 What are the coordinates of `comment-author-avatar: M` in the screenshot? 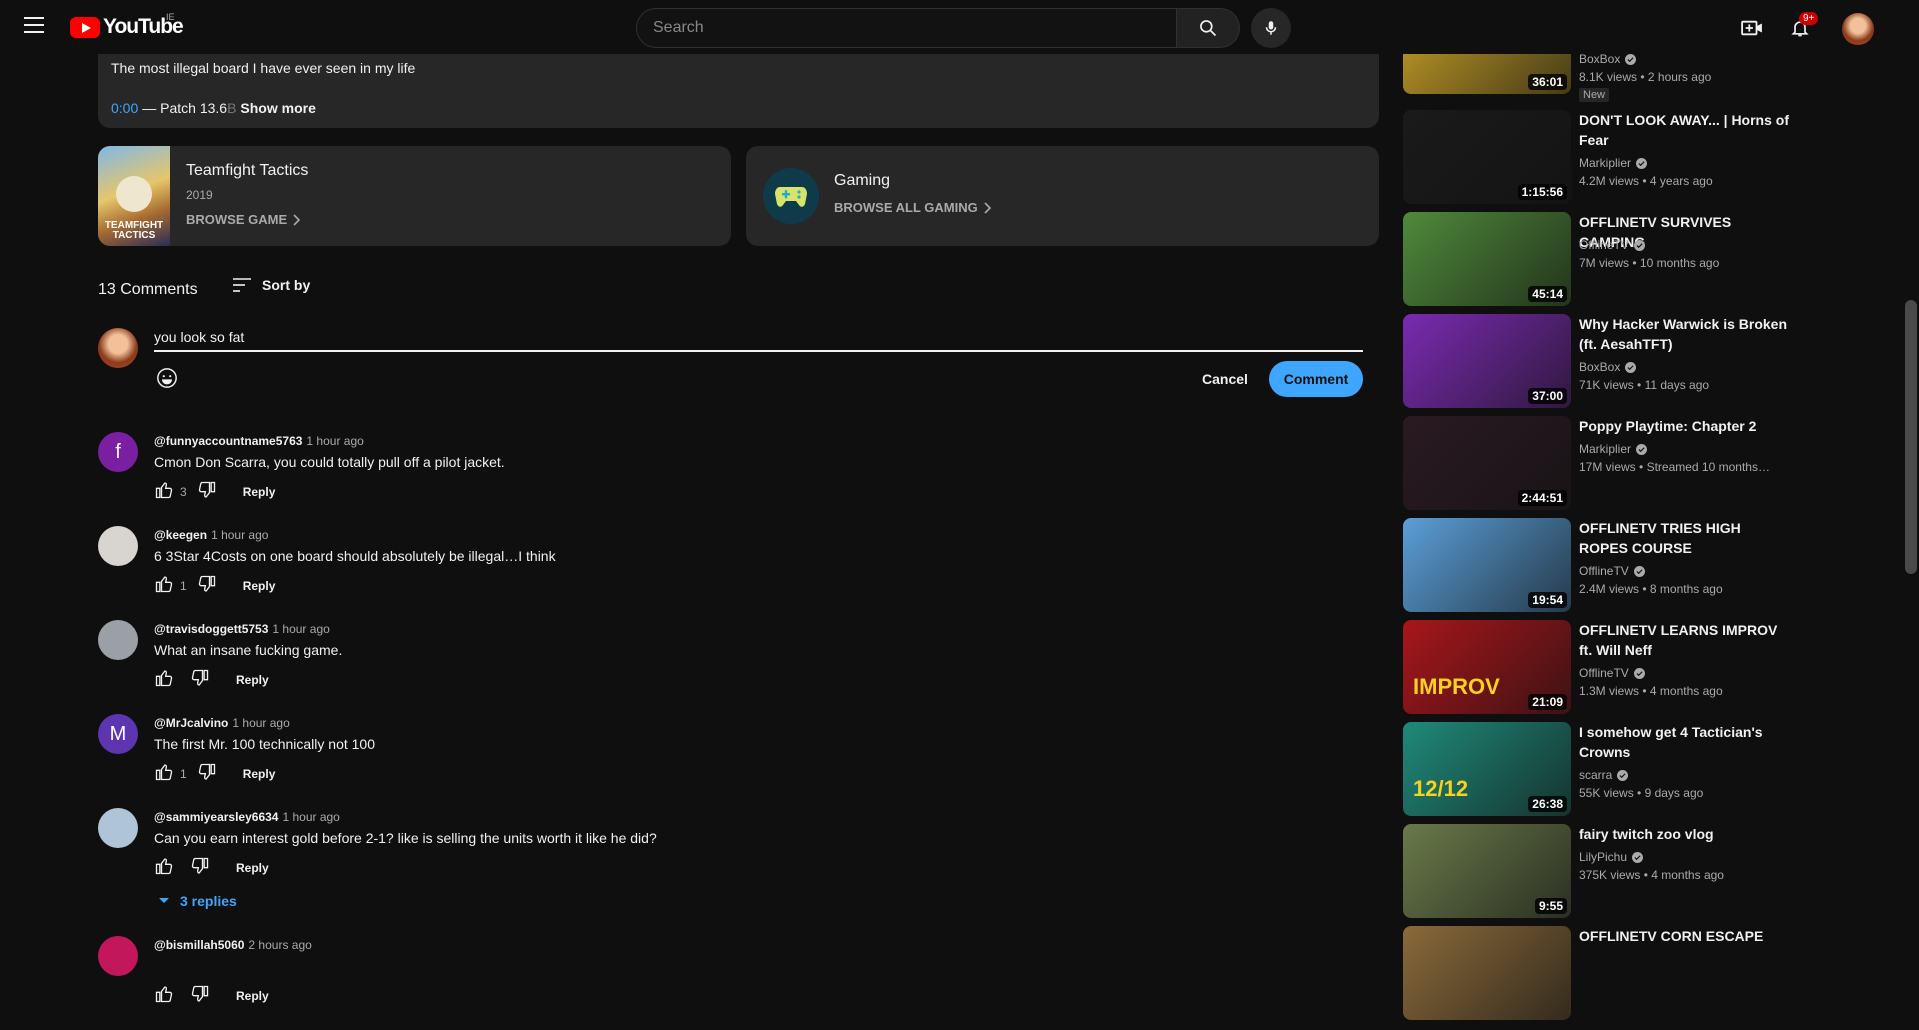 It's located at (118, 734).